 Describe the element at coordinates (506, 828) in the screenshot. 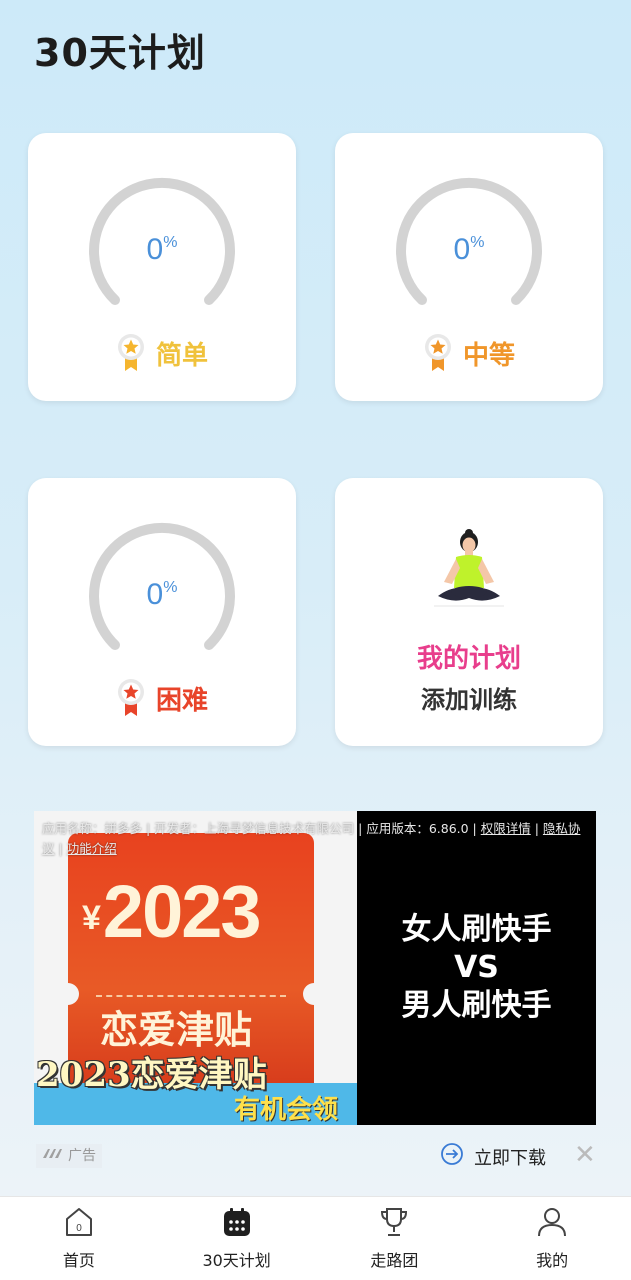

I see `permissions-link: 权限详情` at that location.